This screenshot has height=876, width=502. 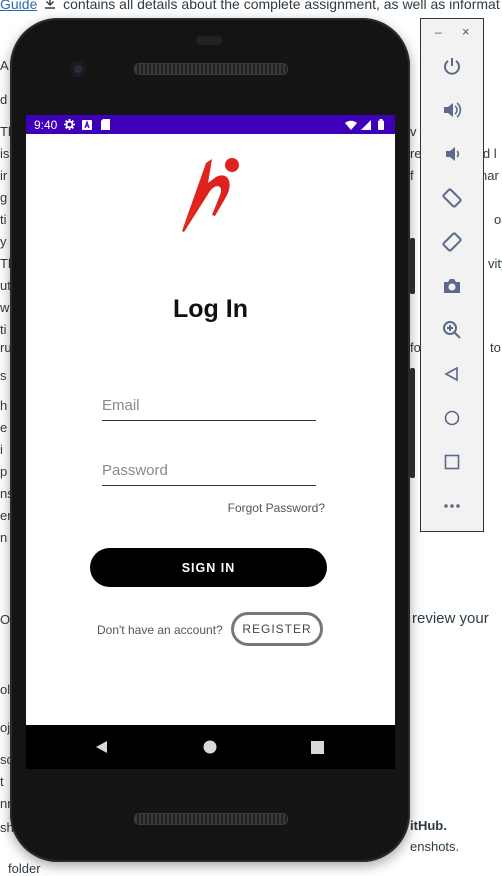 I want to click on background-folder-text: folder, so click(x=24, y=868).